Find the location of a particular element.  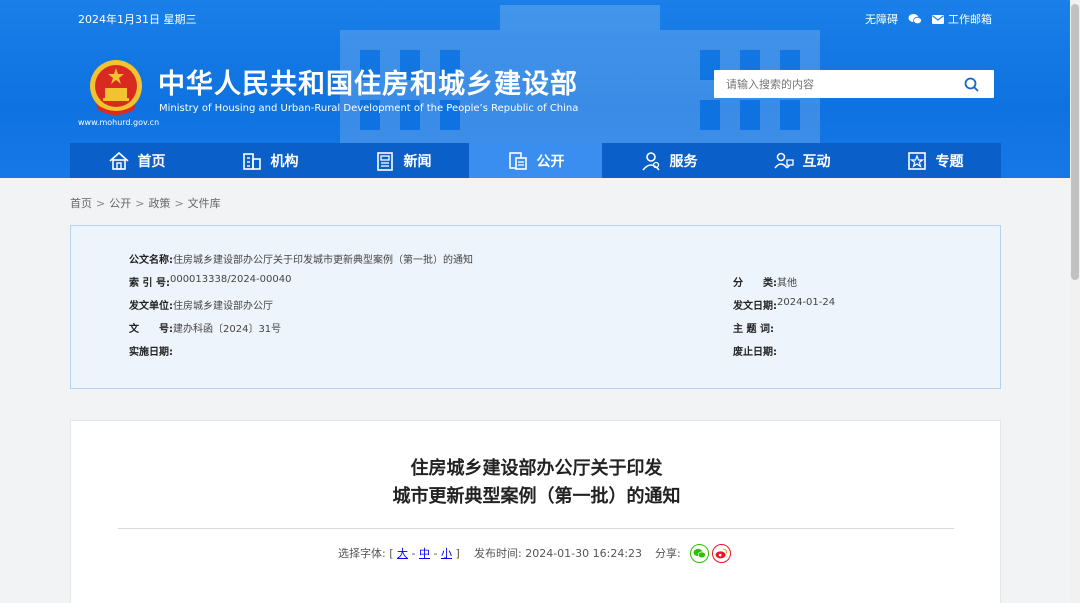

search-box is located at coordinates (854, 84).